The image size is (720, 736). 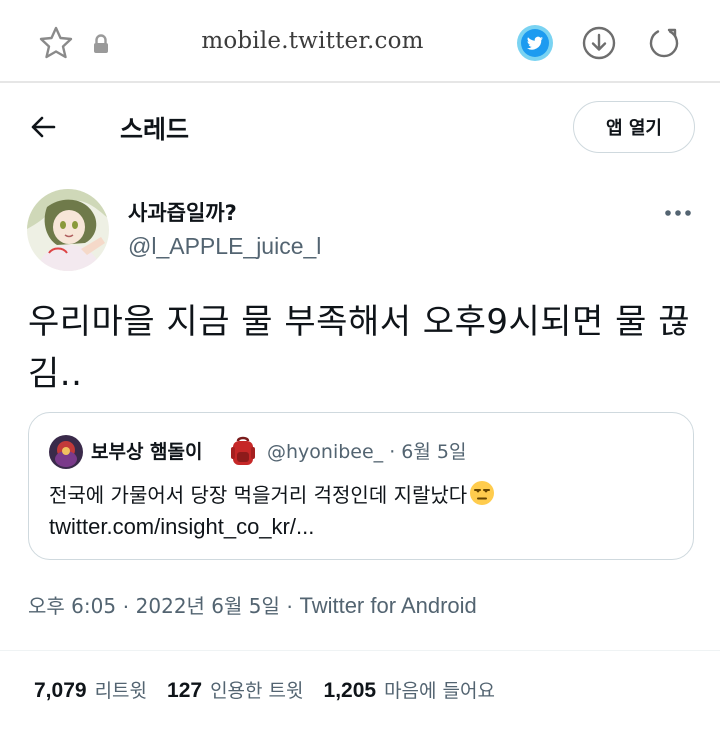 What do you see at coordinates (56, 43) in the screenshot?
I see `bookmark-star-icon` at bounding box center [56, 43].